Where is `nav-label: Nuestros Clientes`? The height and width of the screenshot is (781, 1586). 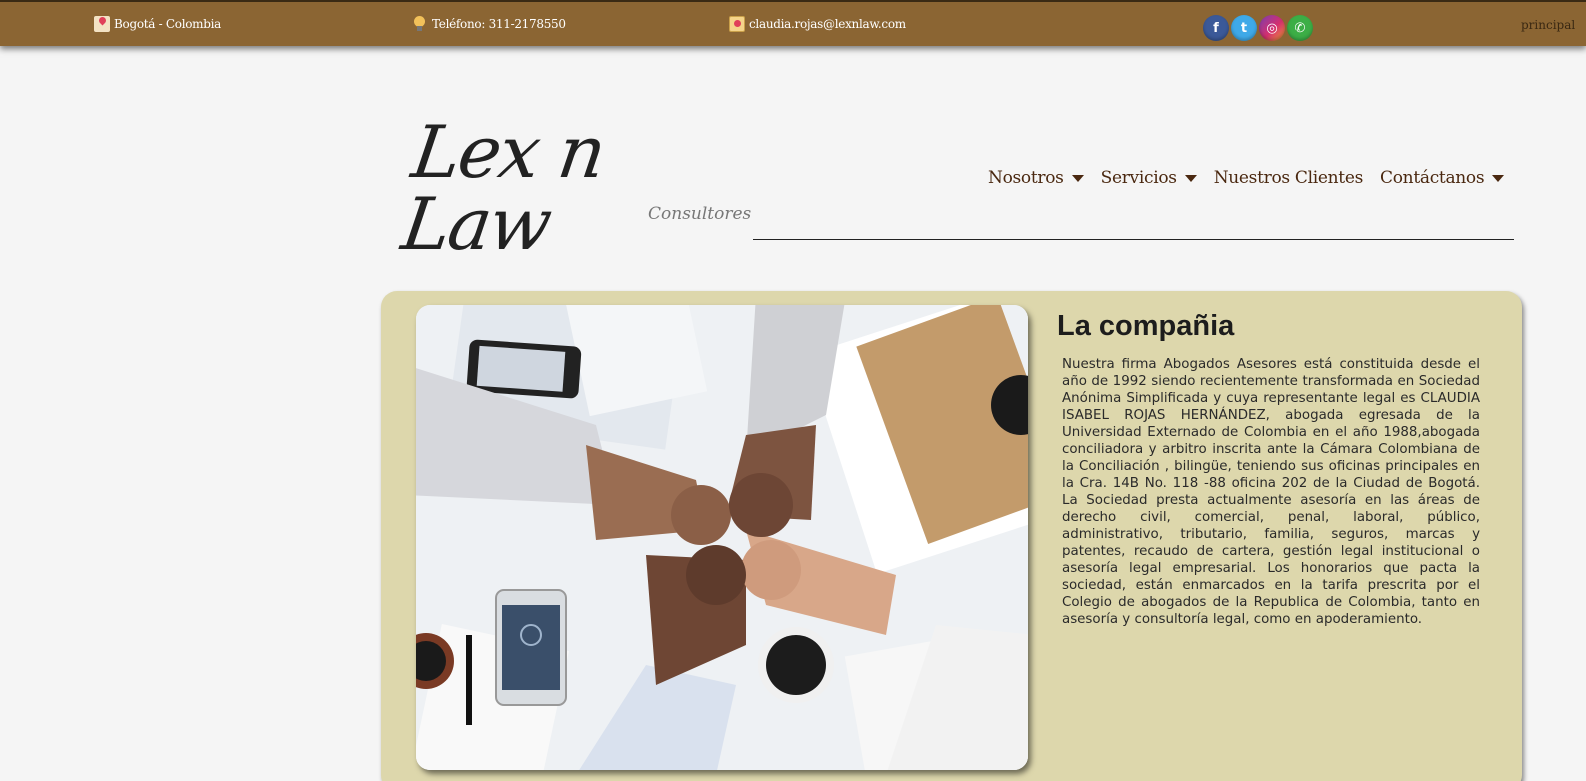
nav-label: Nuestros Clientes is located at coordinates (1288, 178).